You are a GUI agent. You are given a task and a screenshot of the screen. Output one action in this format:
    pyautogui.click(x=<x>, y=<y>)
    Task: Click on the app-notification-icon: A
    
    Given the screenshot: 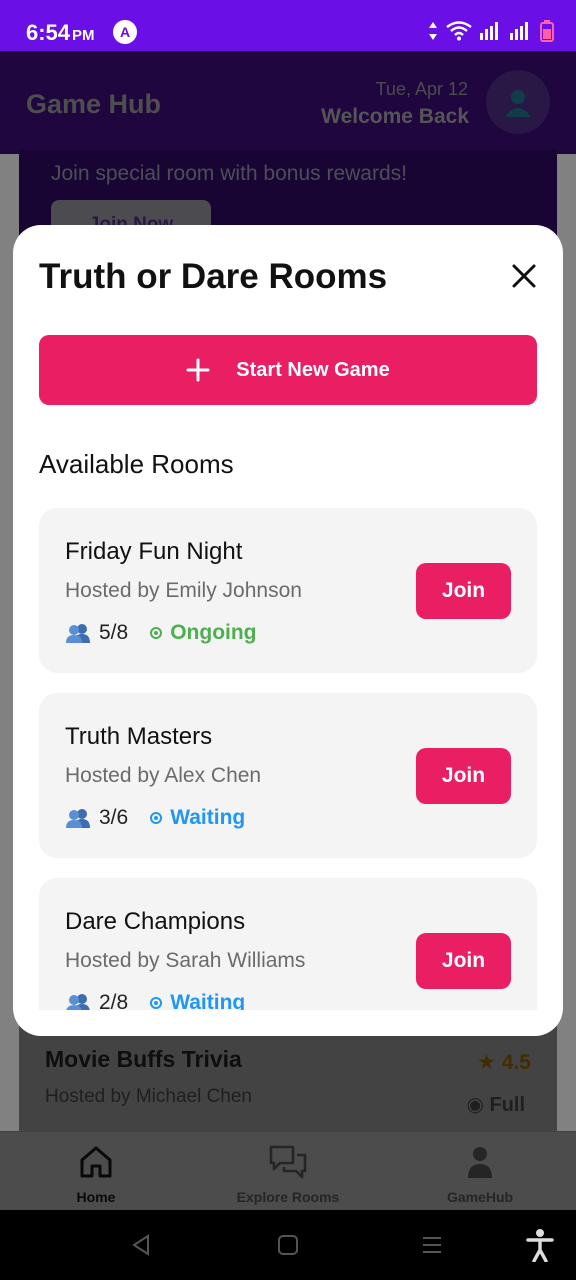 What is the action you would take?
    pyautogui.click(x=125, y=32)
    